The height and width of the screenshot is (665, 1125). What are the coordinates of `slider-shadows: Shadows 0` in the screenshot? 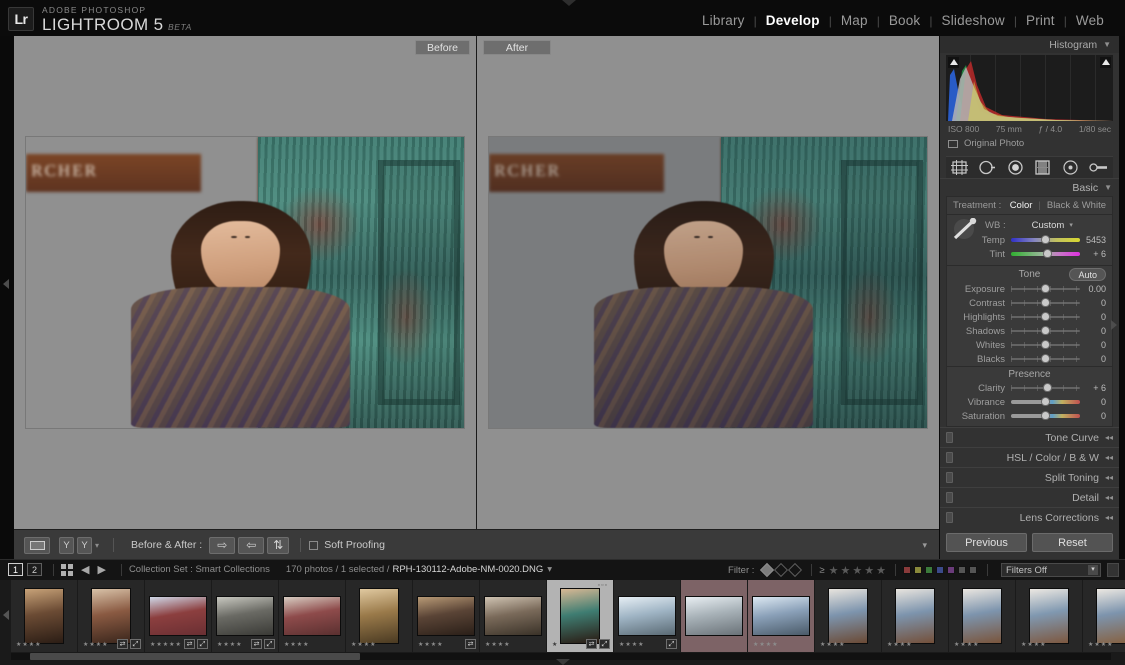 It's located at (1029, 331).